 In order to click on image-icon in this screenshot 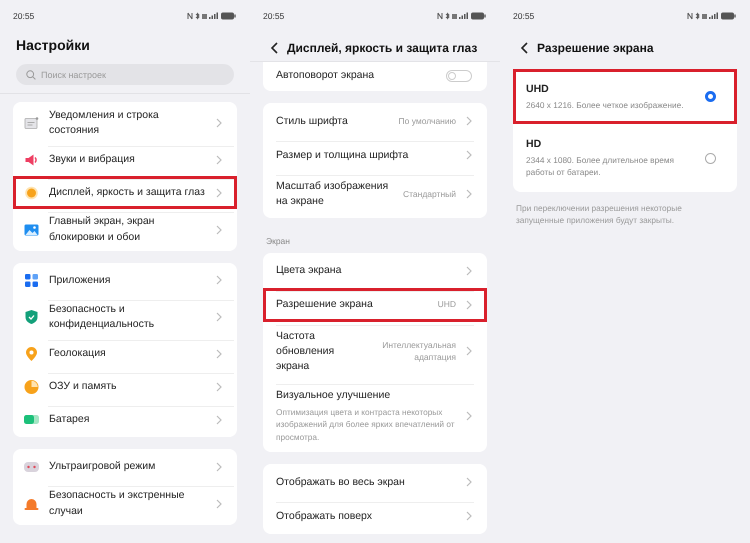, I will do `click(31, 230)`.